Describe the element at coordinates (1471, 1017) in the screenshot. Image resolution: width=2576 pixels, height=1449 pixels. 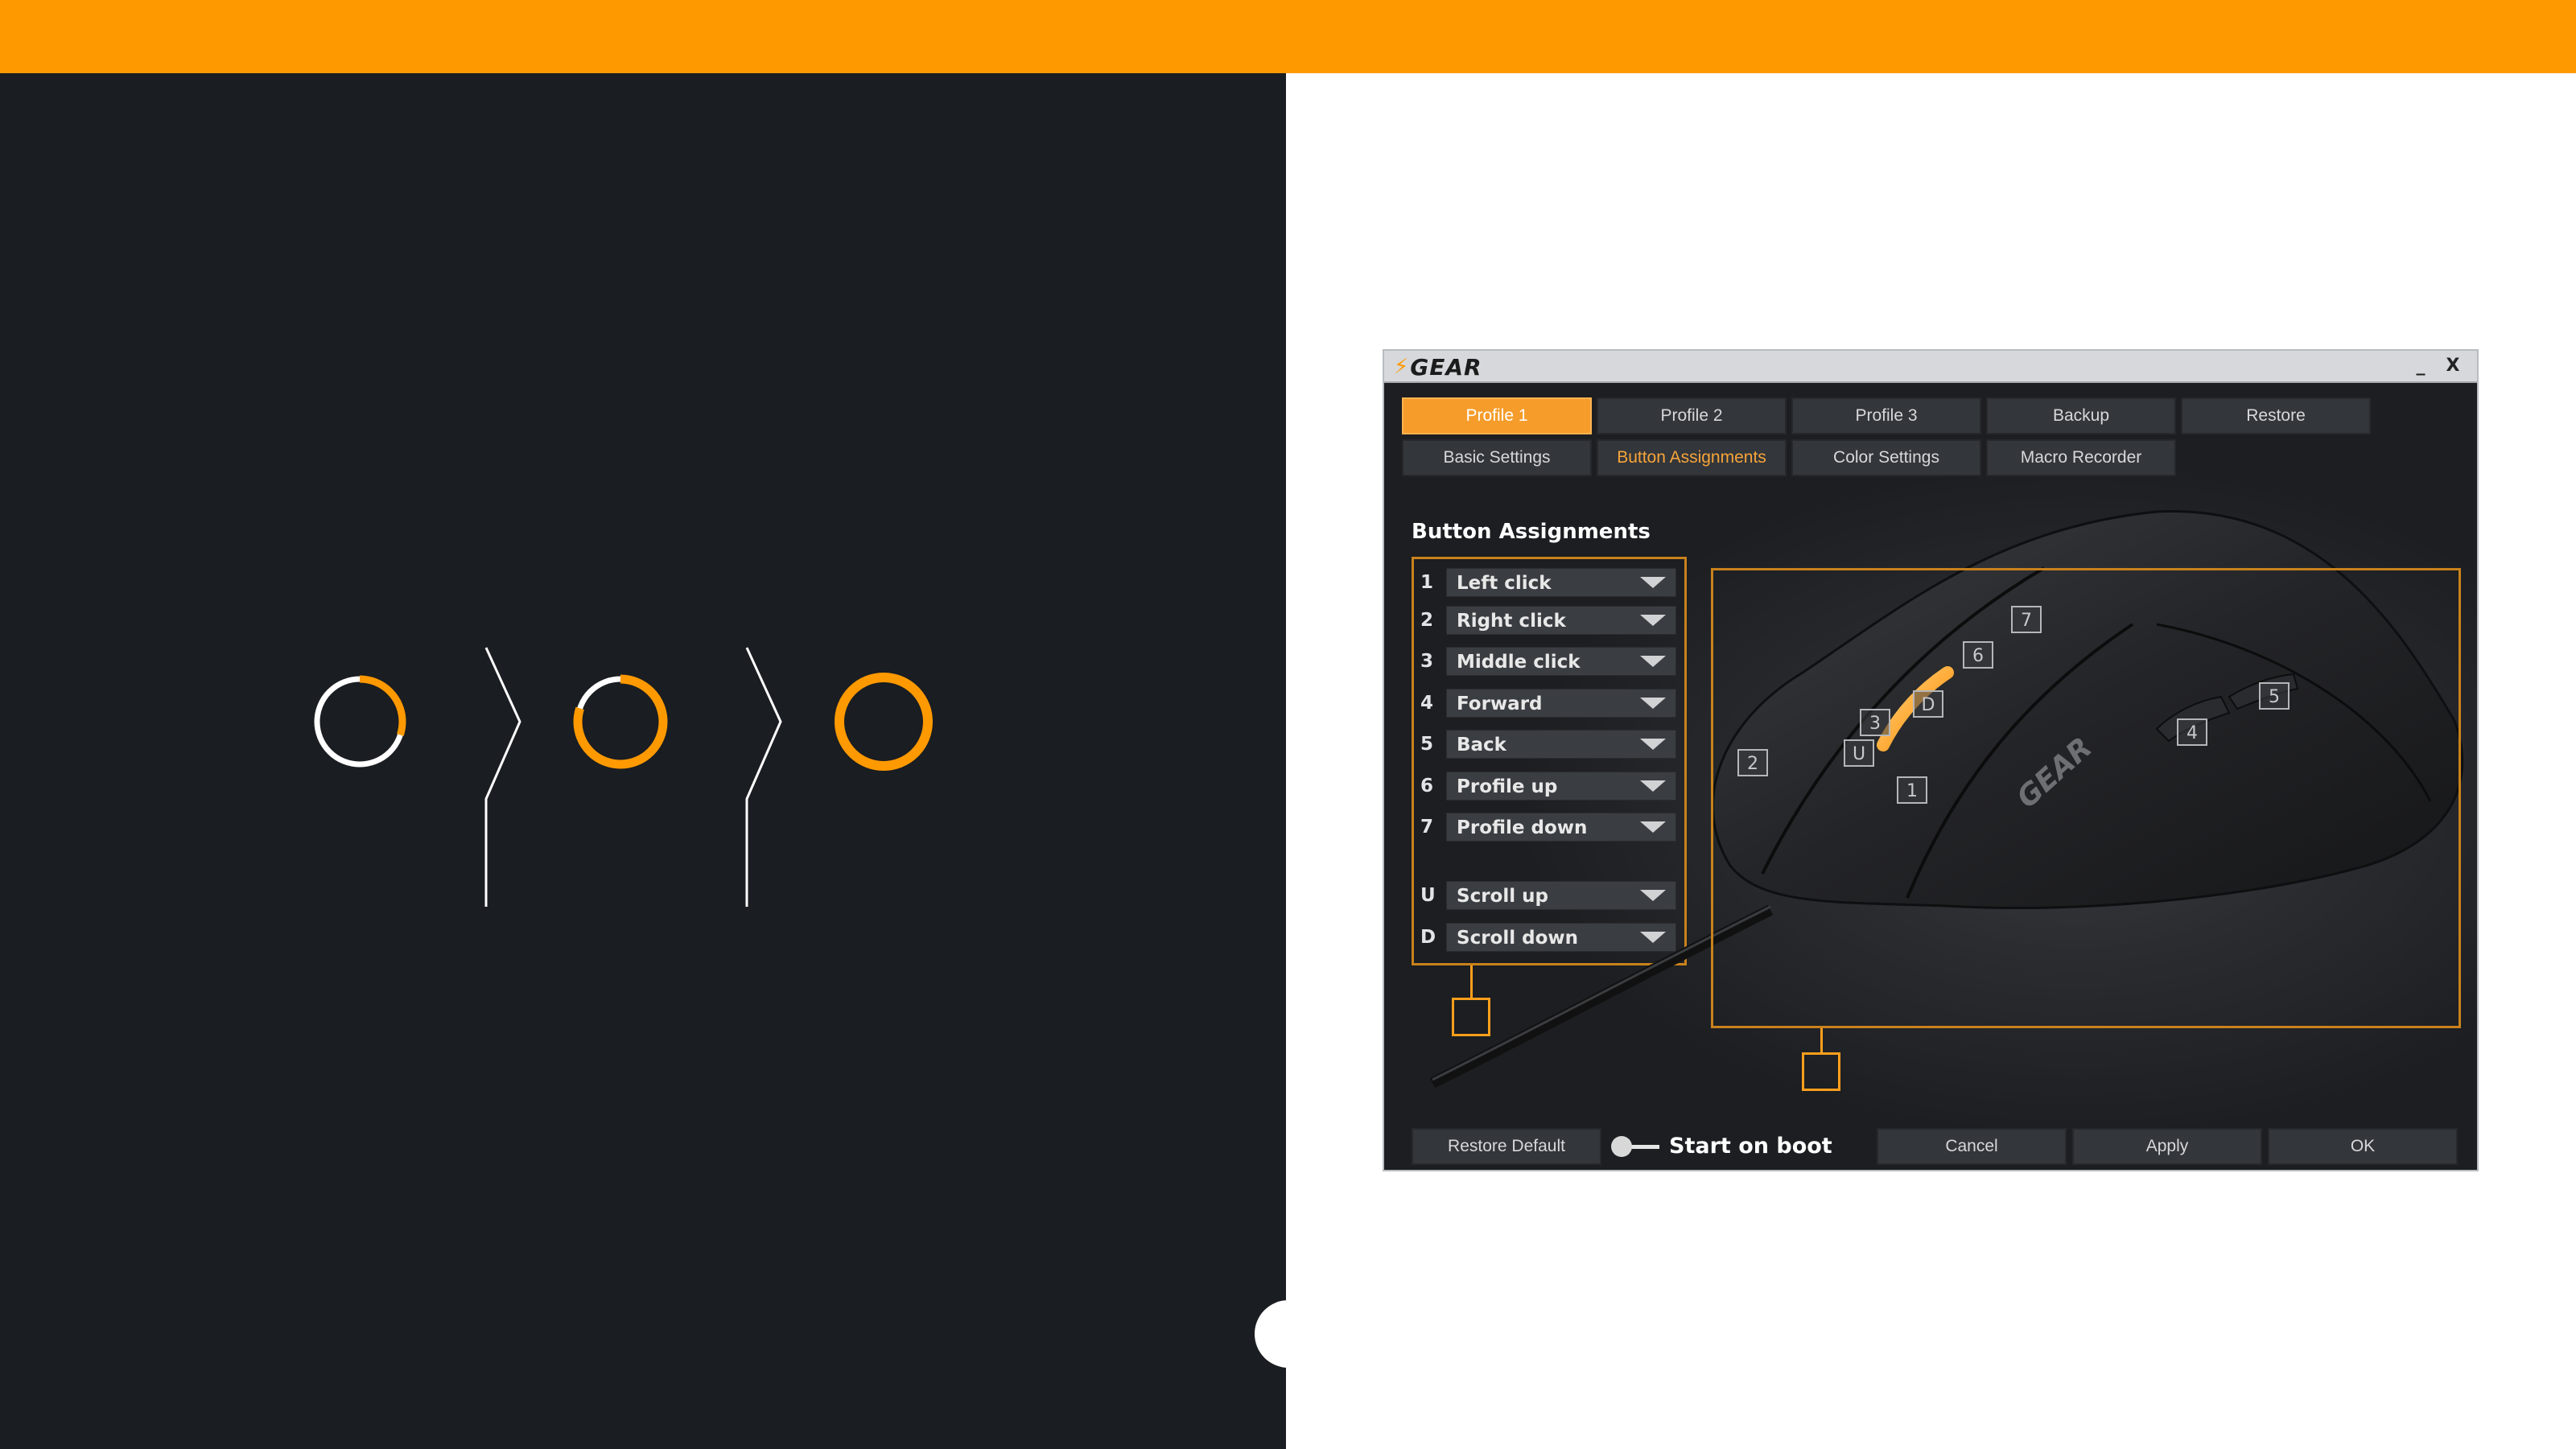
I see `callout-box-left` at that location.